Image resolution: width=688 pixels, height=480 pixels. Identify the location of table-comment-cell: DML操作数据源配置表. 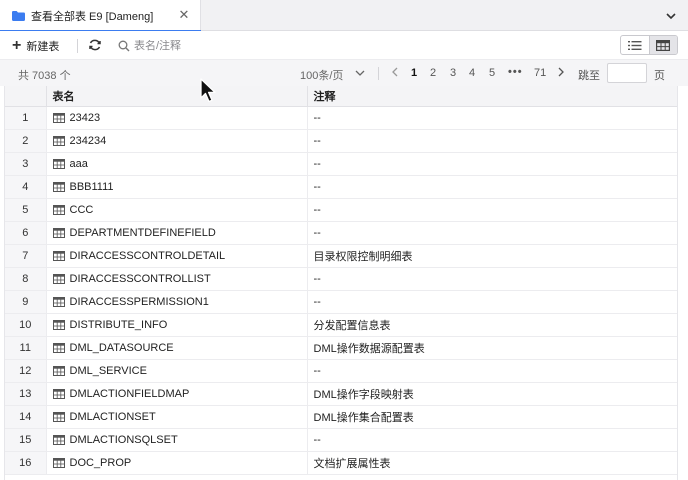
(492, 348).